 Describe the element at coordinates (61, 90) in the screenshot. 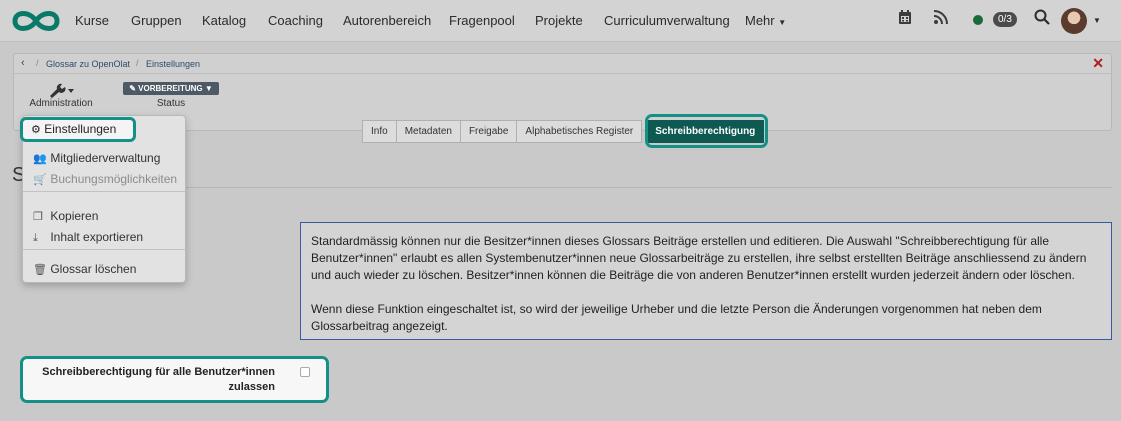

I see `wrench-icon` at that location.